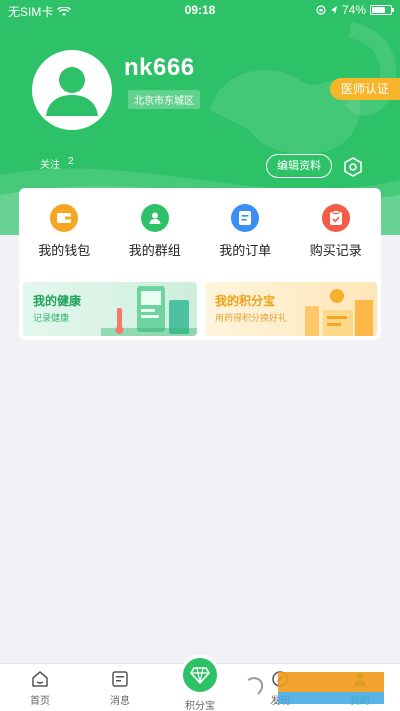  Describe the element at coordinates (154, 250) in the screenshot. I see `group-label: 我的群组` at that location.